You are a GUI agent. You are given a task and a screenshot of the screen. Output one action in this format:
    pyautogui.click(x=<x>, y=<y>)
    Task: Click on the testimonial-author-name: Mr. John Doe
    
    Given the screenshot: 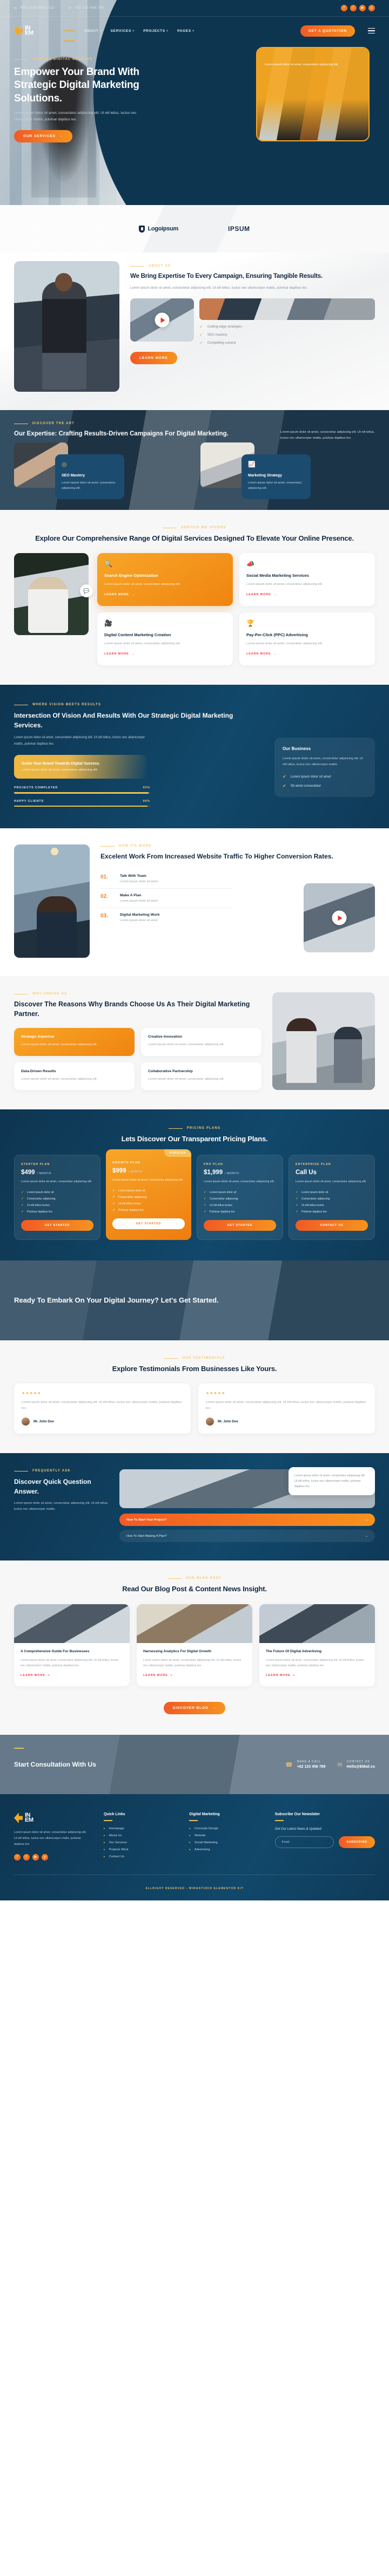 What is the action you would take?
    pyautogui.click(x=228, y=1421)
    